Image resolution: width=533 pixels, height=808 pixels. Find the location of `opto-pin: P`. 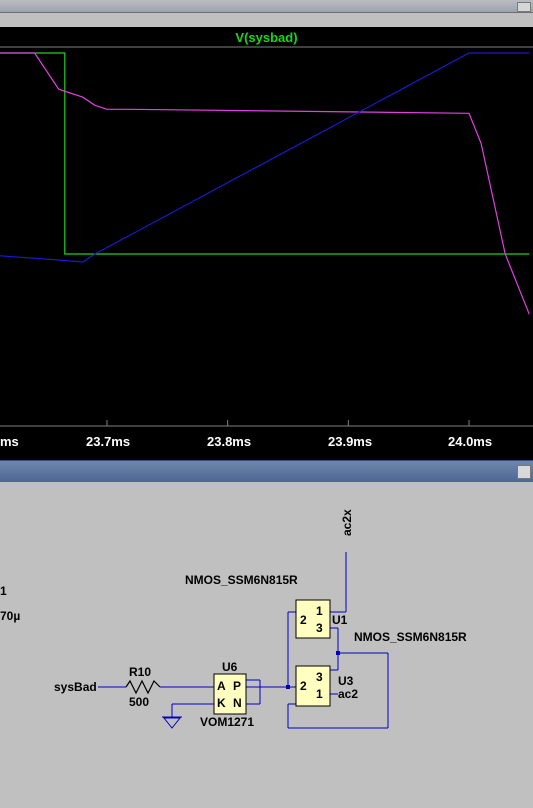

opto-pin: P is located at coordinates (237, 686).